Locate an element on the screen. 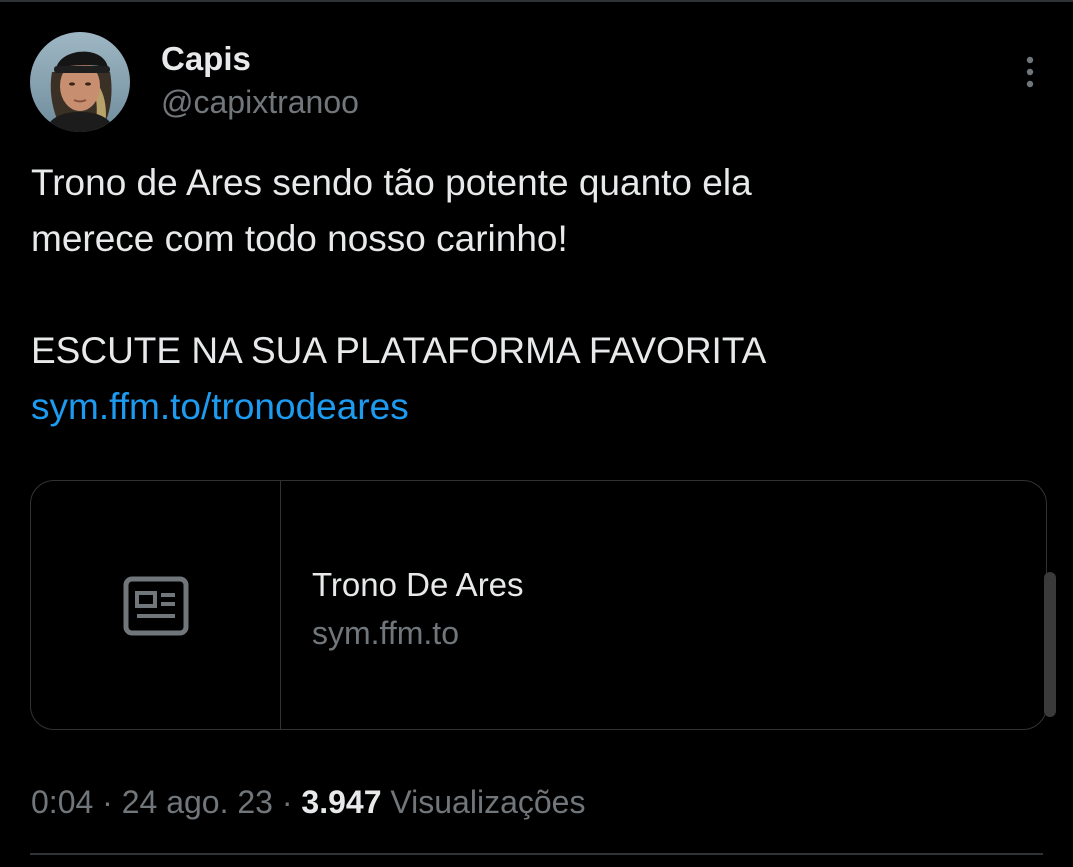  user-handle: @capixtranoo is located at coordinates (260, 102).